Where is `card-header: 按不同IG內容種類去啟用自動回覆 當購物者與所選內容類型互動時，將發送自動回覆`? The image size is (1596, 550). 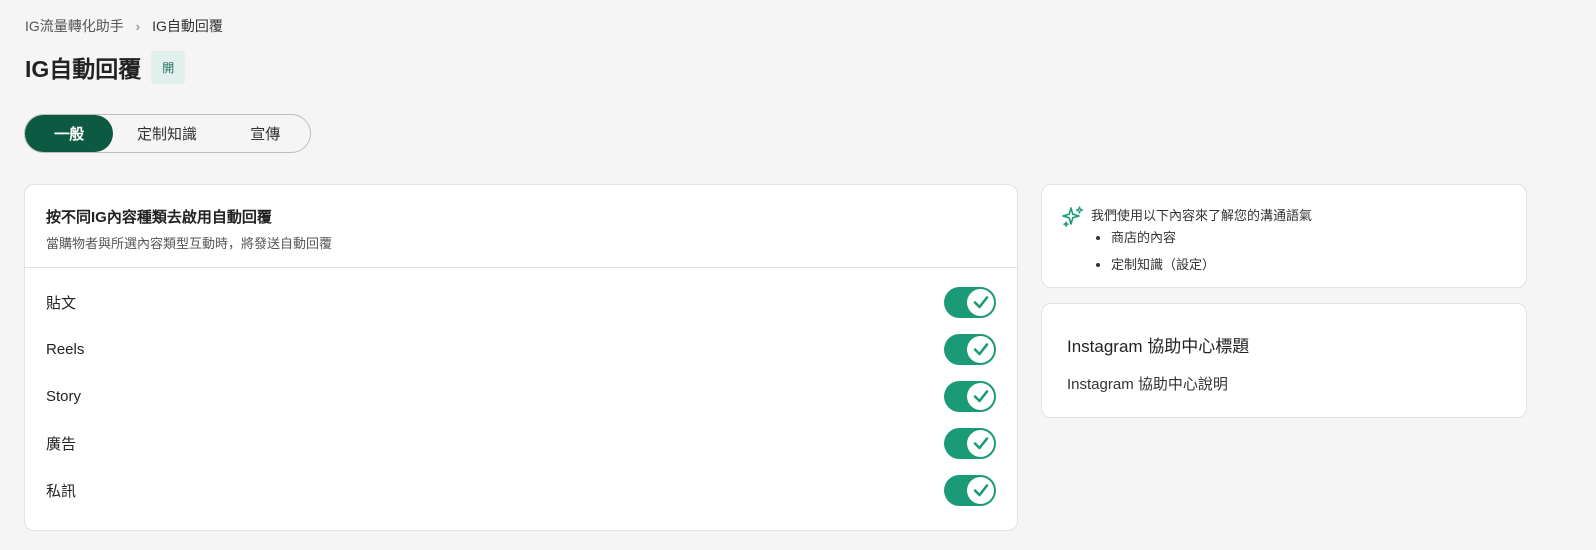 card-header: 按不同IG內容種類去啟用自動回覆 當購物者與所選內容類型互動時，將發送自動回覆 is located at coordinates (521, 226).